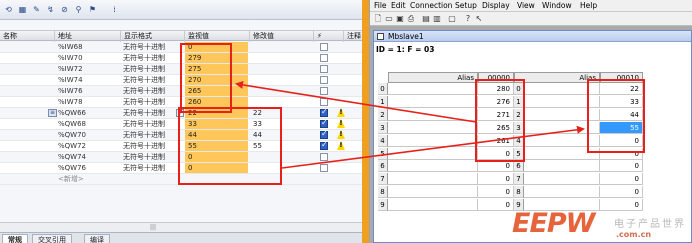 The image size is (692, 243). What do you see at coordinates (78, 9) in the screenshot?
I see `pin-icon: ⚲` at bounding box center [78, 9].